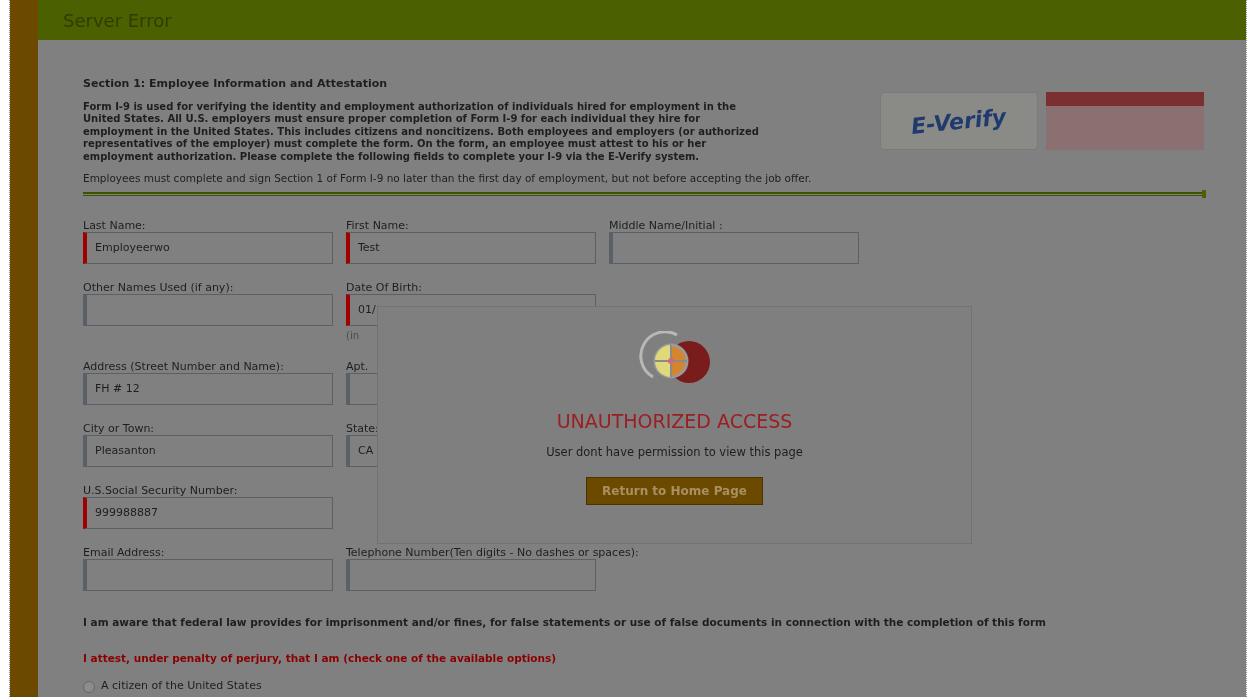 The image size is (1259, 697). What do you see at coordinates (492, 552) in the screenshot?
I see `field-label: Telephone Number(Ten digits - No dashes or spaces):` at bounding box center [492, 552].